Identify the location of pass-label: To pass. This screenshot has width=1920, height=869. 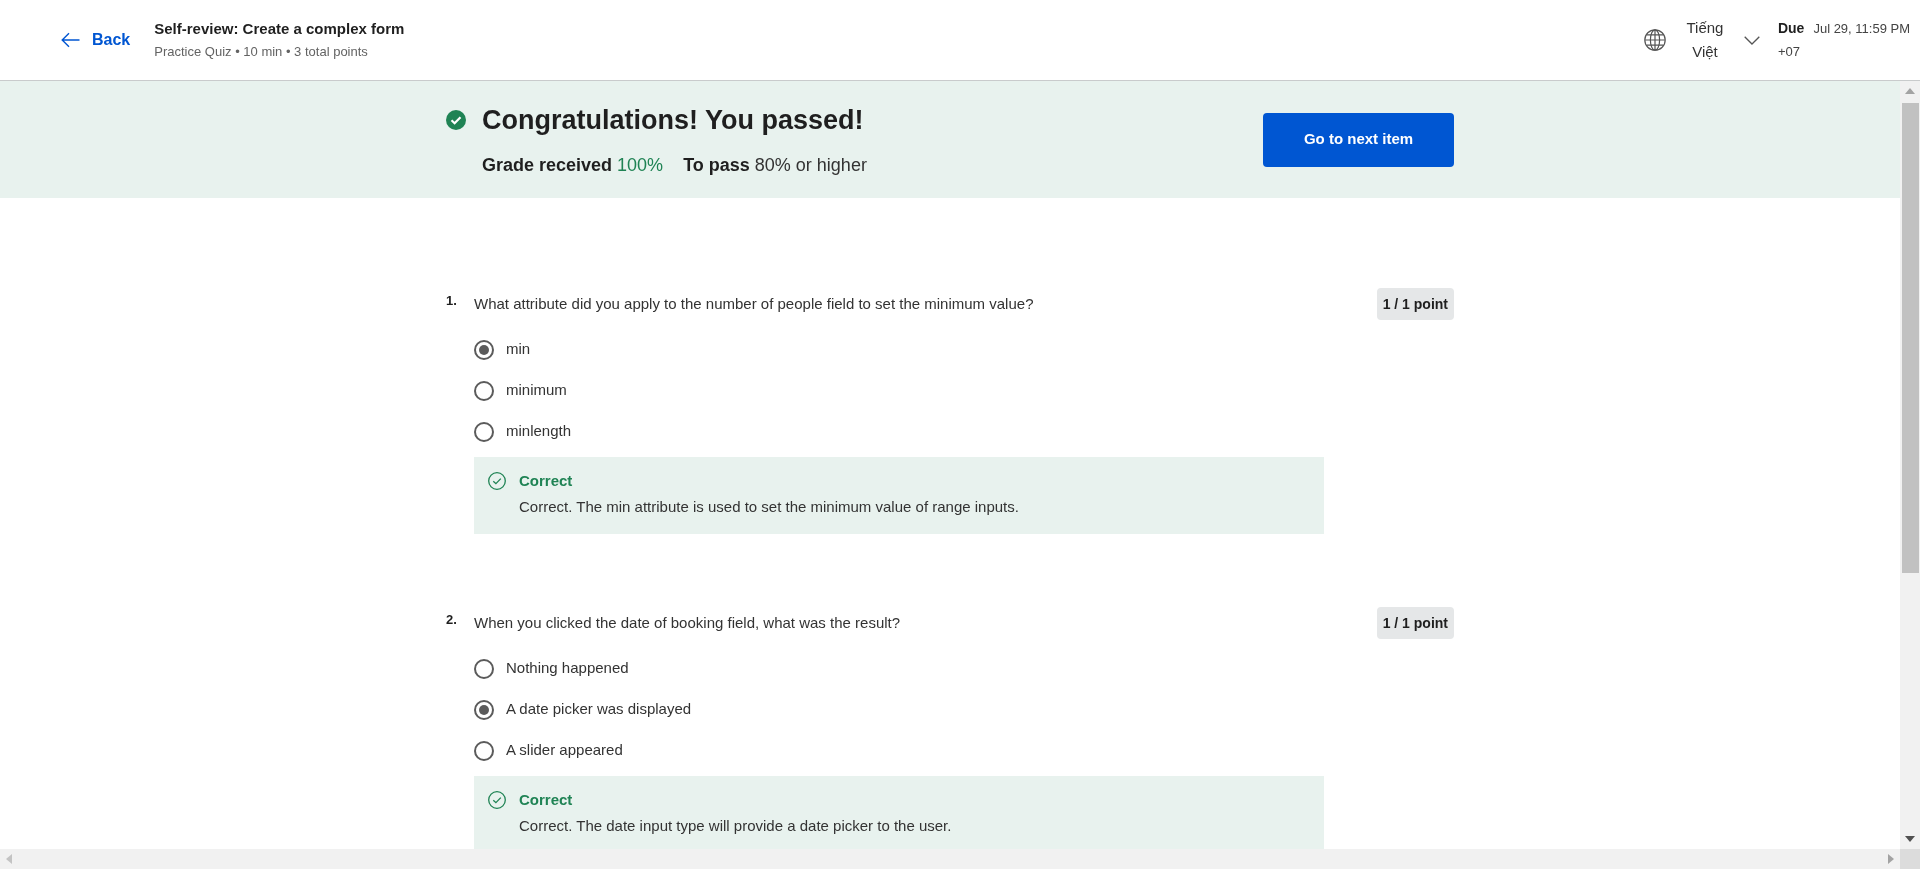
(716, 165).